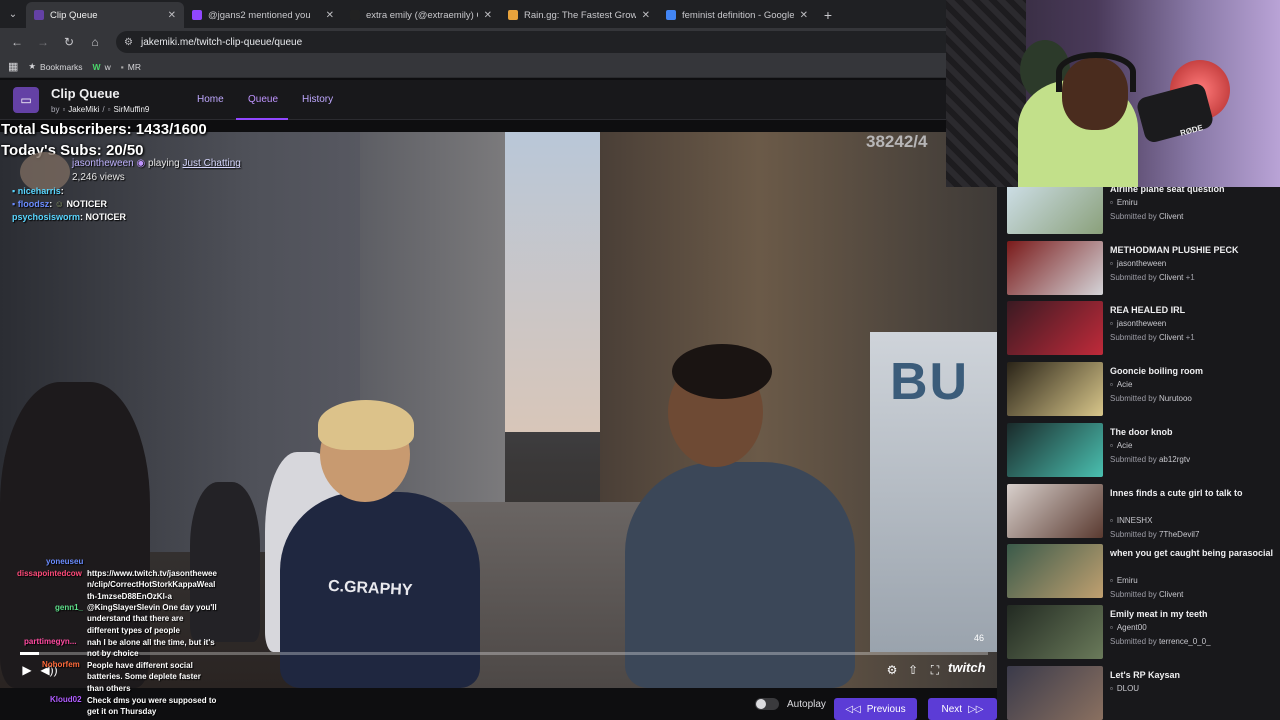 Image resolution: width=1280 pixels, height=720 pixels. Describe the element at coordinates (828, 15) in the screenshot. I see `new-tab-button: +` at that location.